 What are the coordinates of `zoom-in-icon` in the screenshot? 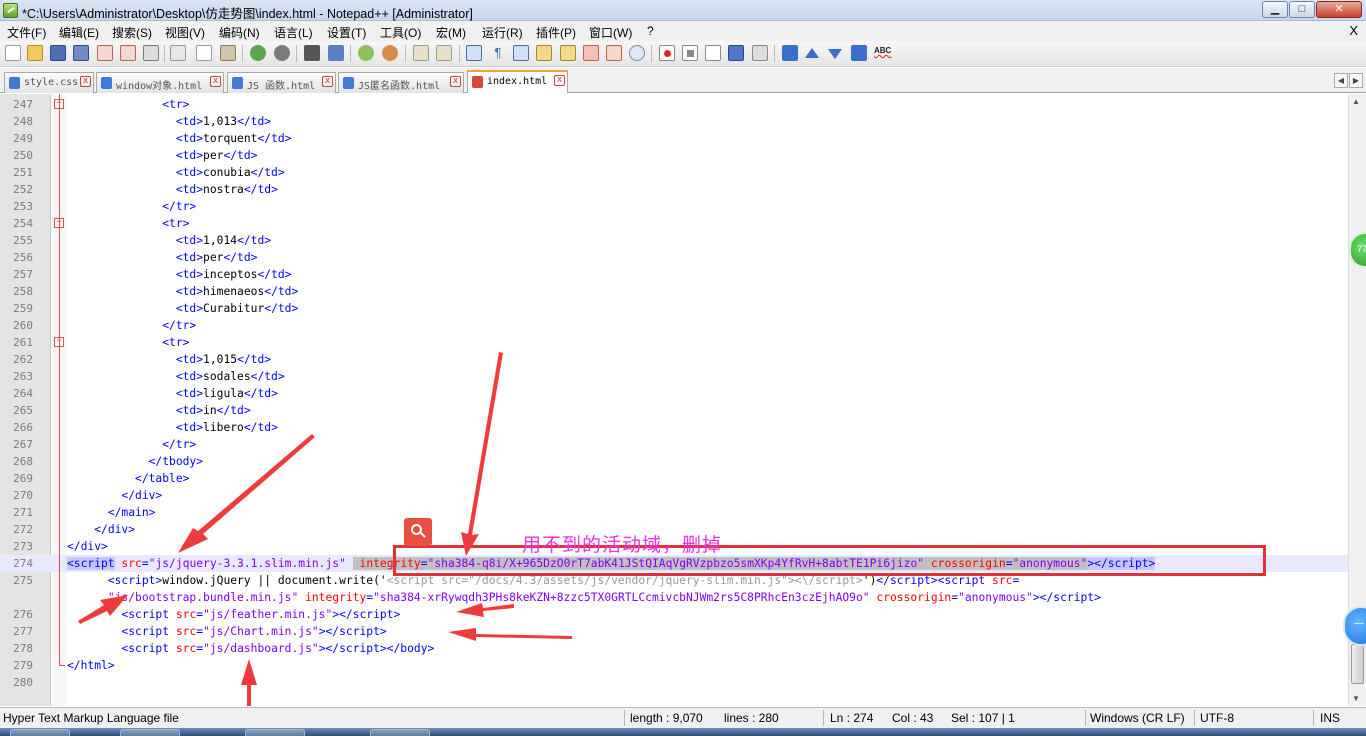 It's located at (366, 53).